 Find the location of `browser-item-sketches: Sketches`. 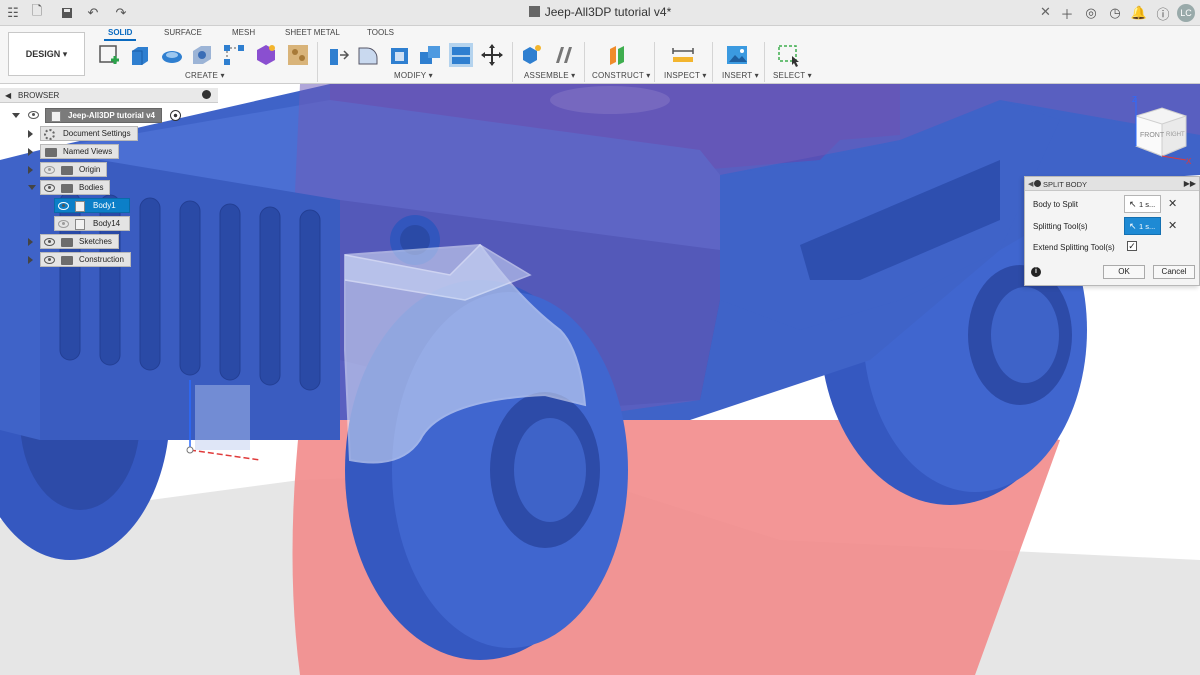

browser-item-sketches: Sketches is located at coordinates (109, 241).